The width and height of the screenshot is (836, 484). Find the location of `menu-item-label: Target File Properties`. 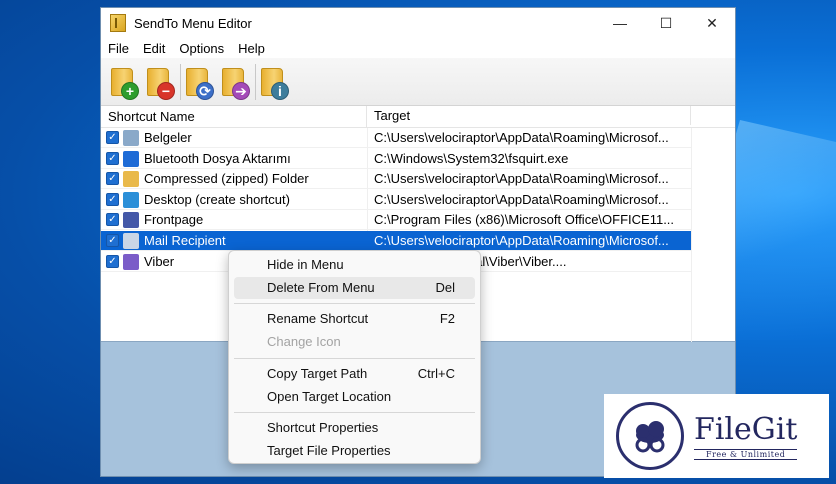

menu-item-label: Target File Properties is located at coordinates (329, 450).